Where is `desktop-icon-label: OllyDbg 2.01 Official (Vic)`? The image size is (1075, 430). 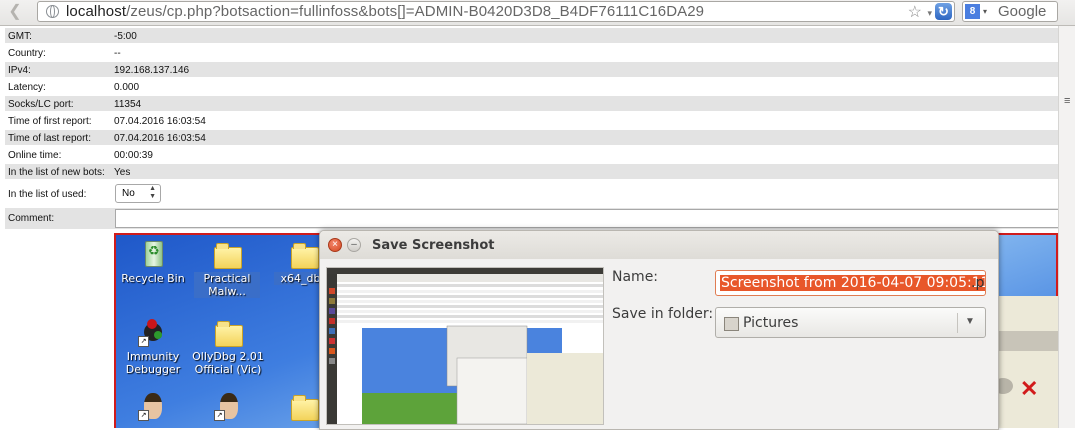
desktop-icon-label: OllyDbg 2.01 Official (Vic) is located at coordinates (228, 363).